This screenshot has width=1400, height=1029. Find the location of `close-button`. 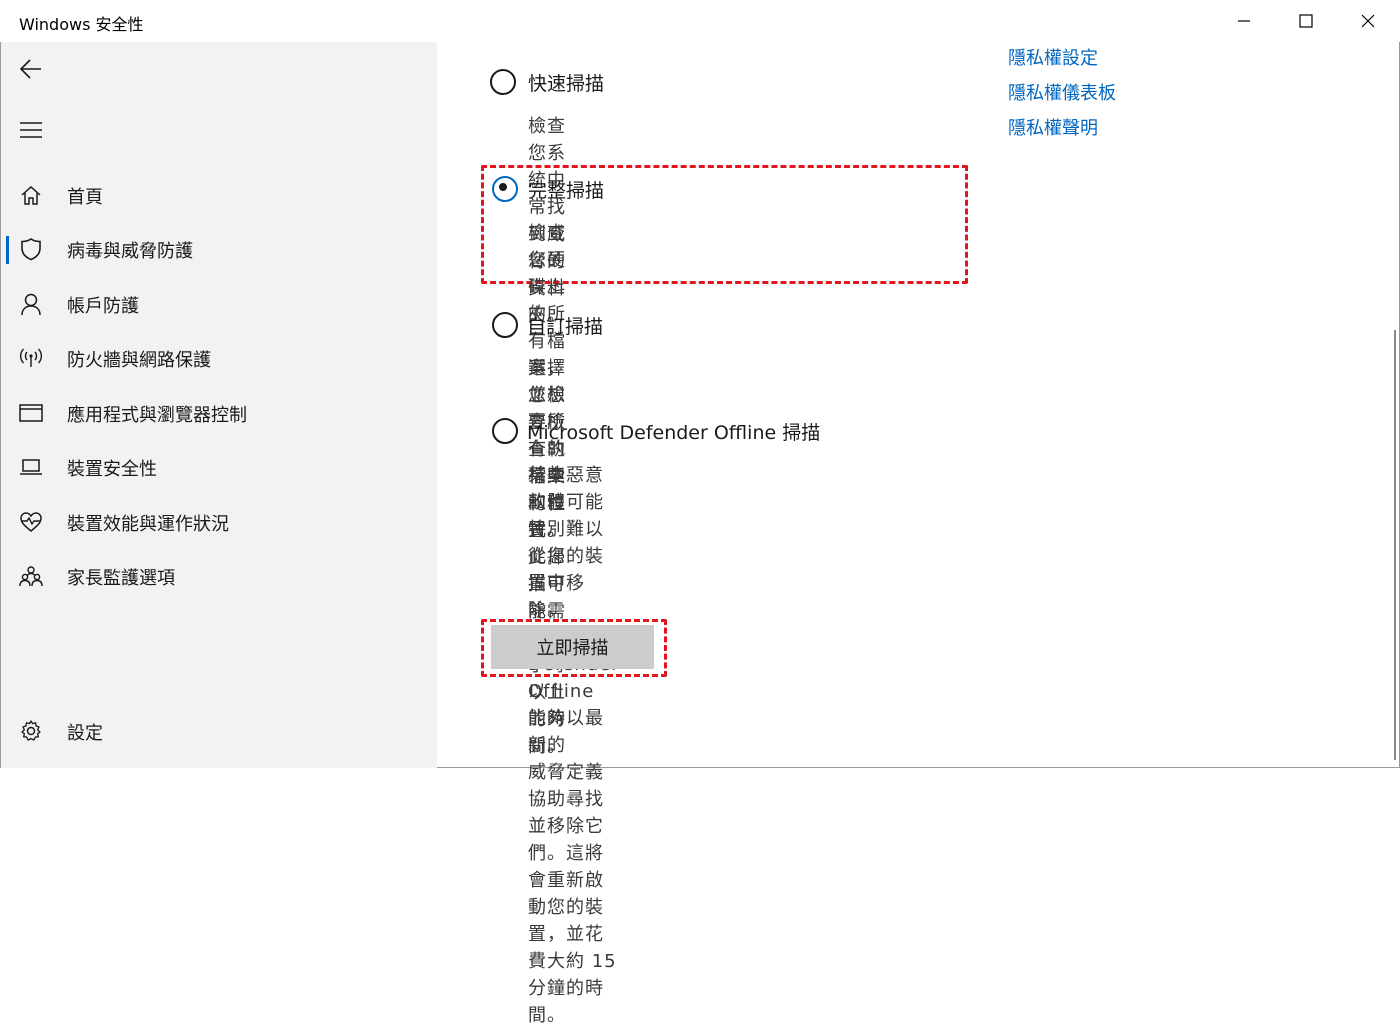

close-button is located at coordinates (1368, 21).